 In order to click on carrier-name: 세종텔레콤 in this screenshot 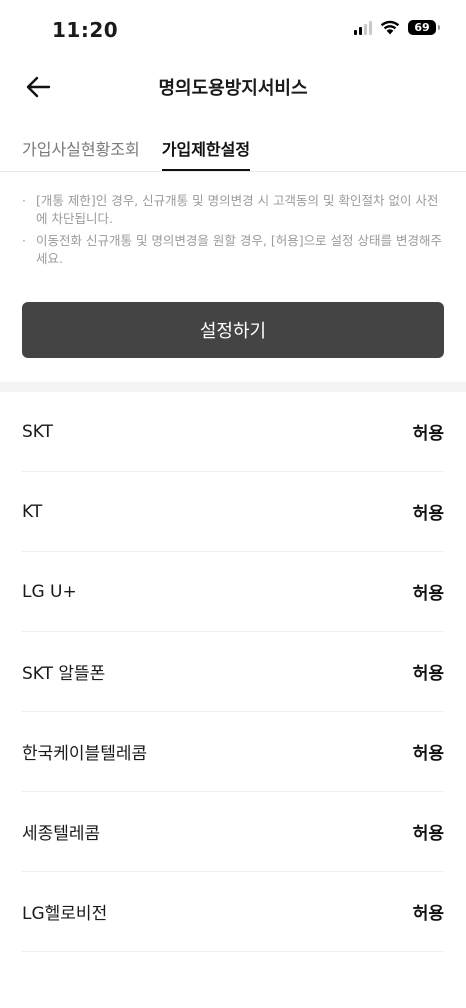, I will do `click(61, 834)`.